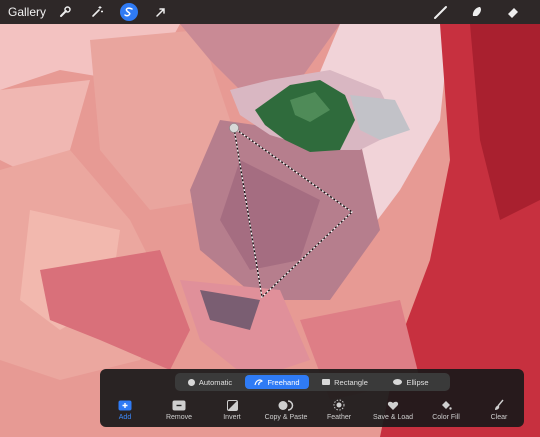 This screenshot has width=540, height=437. I want to click on magic-wand-icon, so click(97, 12).